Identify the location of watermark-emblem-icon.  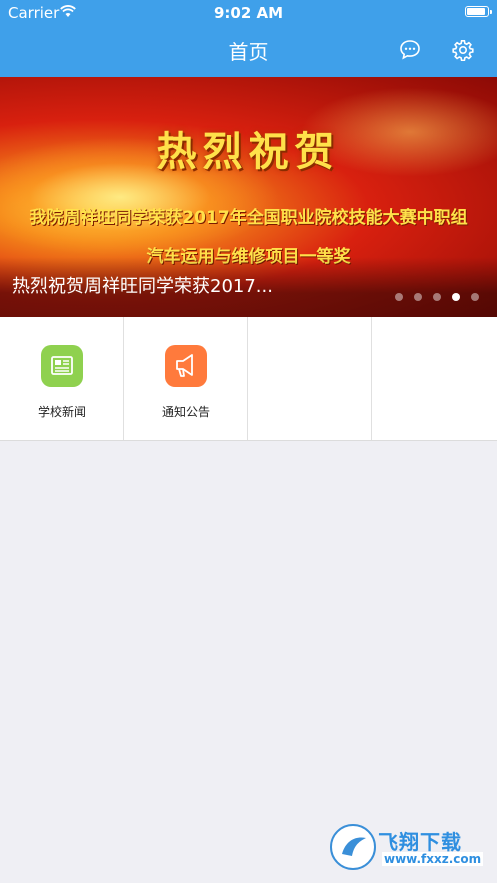
(353, 847).